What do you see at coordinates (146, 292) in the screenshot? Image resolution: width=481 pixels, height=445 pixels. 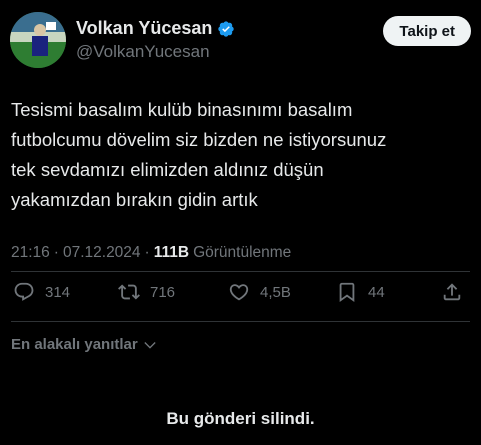 I see `retweet-button: 716` at bounding box center [146, 292].